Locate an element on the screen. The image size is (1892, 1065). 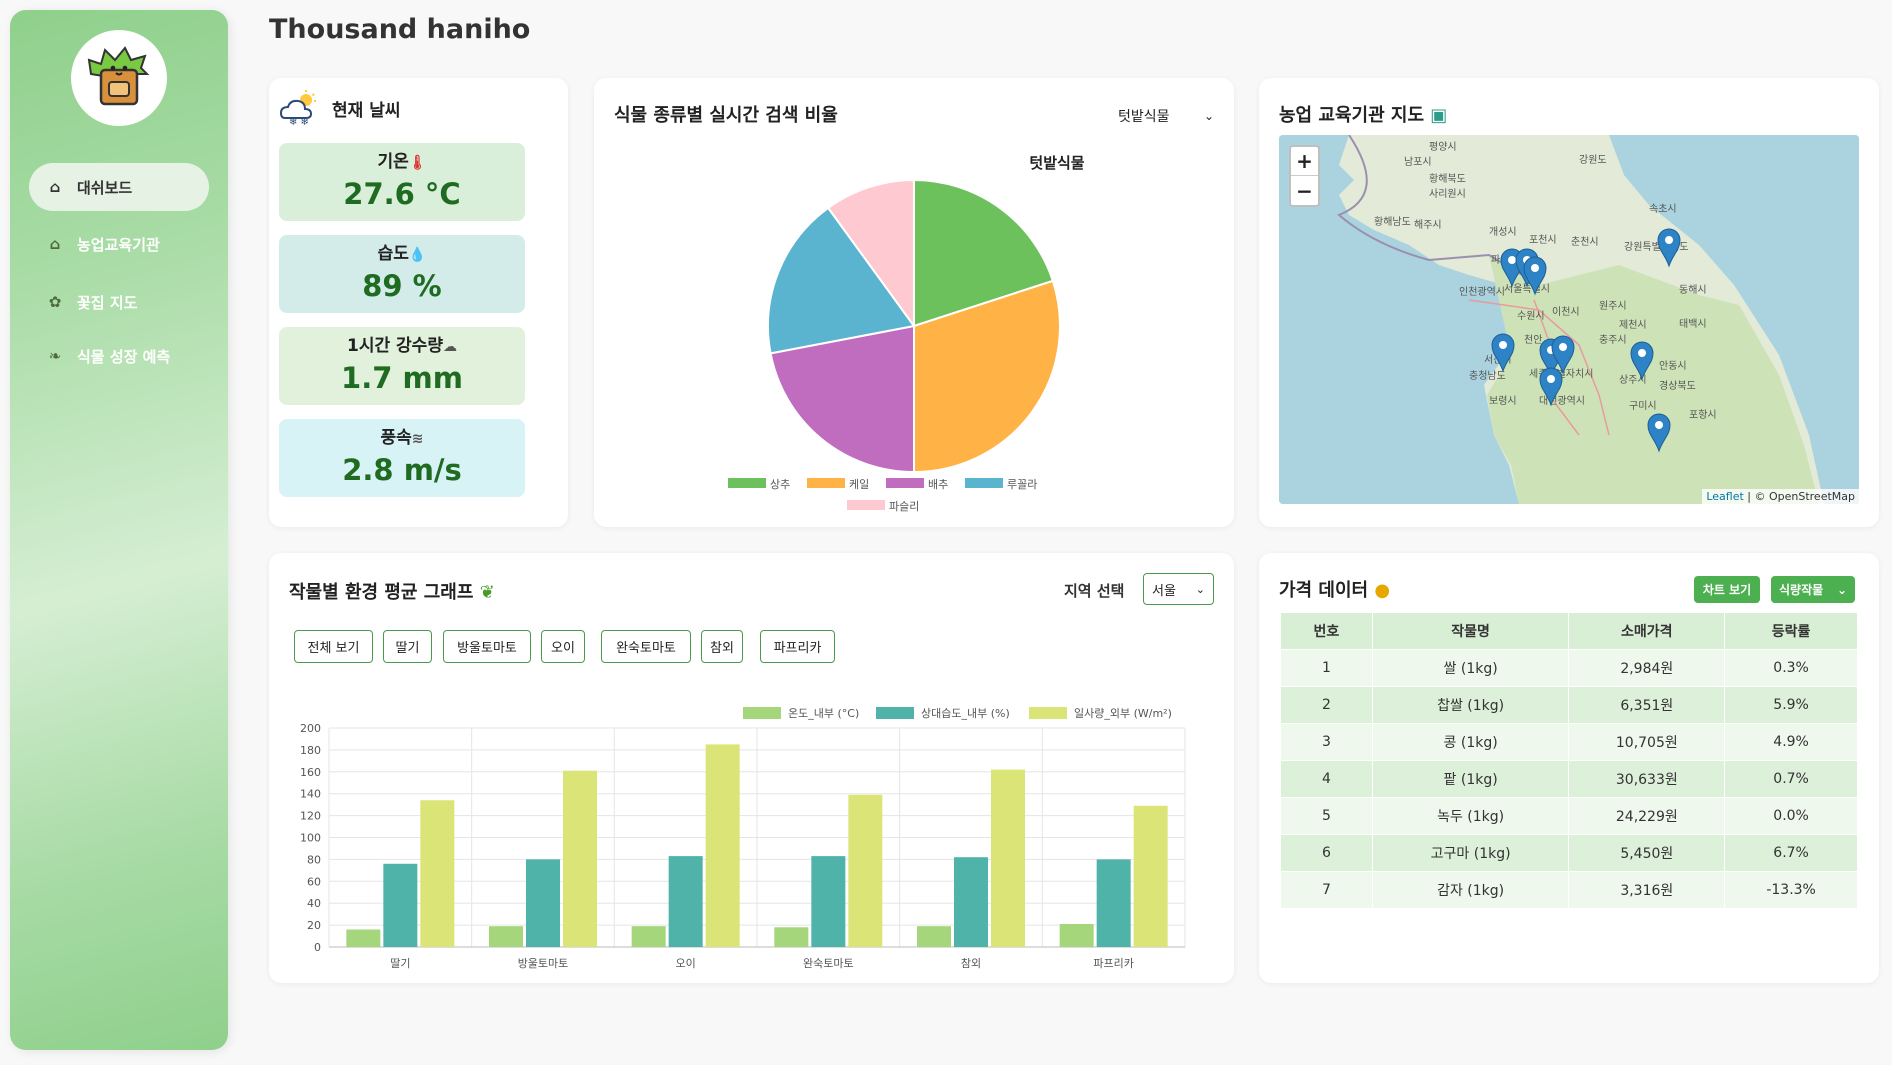
legend-swatch is located at coordinates (895, 713).